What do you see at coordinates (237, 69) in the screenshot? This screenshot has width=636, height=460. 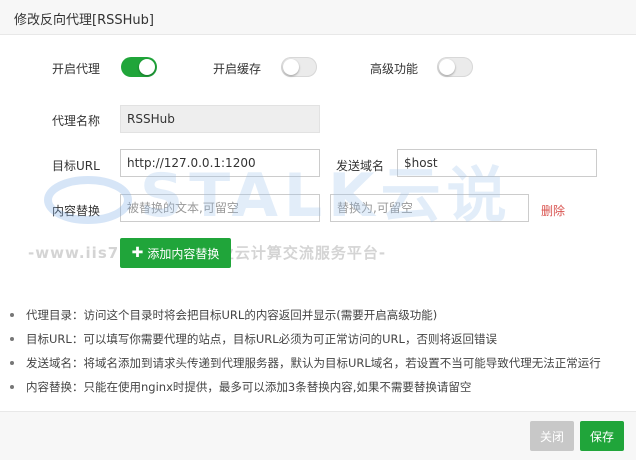 I see `cache-switch-label: 开启缓存` at bounding box center [237, 69].